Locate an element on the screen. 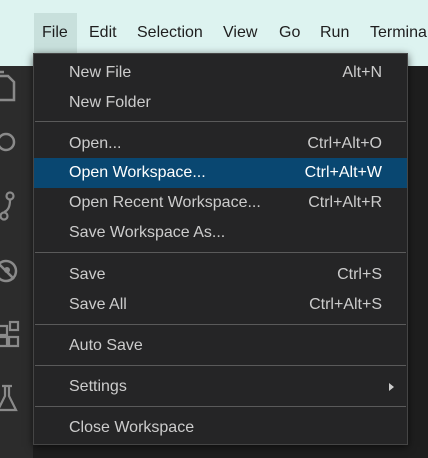  activity-bar is located at coordinates (16, 262).